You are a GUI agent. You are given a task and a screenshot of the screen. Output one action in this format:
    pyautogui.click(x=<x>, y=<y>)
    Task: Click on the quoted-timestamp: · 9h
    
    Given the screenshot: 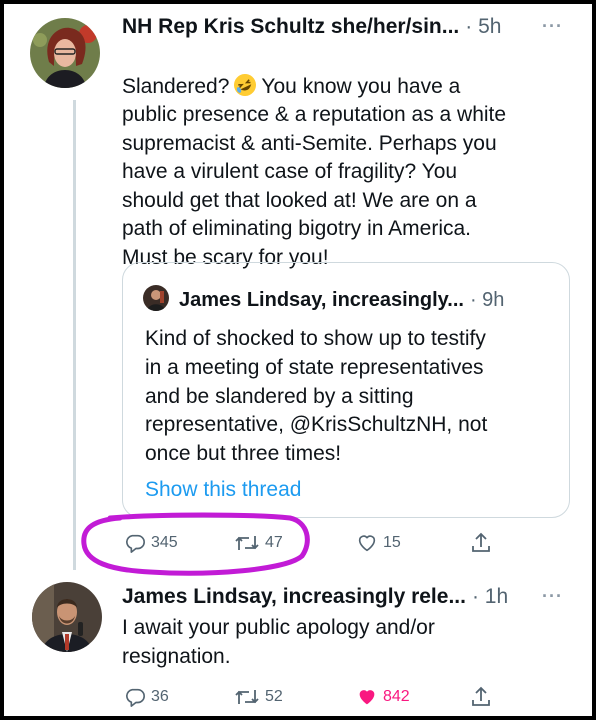 What is the action you would take?
    pyautogui.click(x=487, y=300)
    